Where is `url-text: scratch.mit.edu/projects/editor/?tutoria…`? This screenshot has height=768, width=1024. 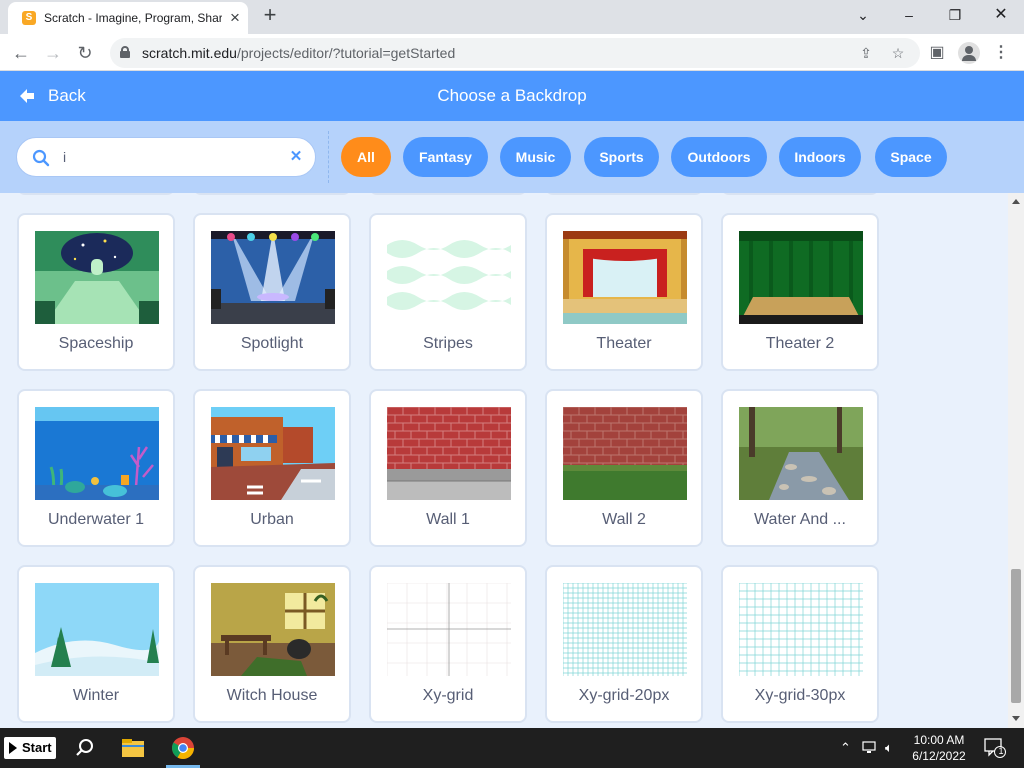
url-text: scratch.mit.edu/projects/editor/?tutoria… is located at coordinates (299, 53).